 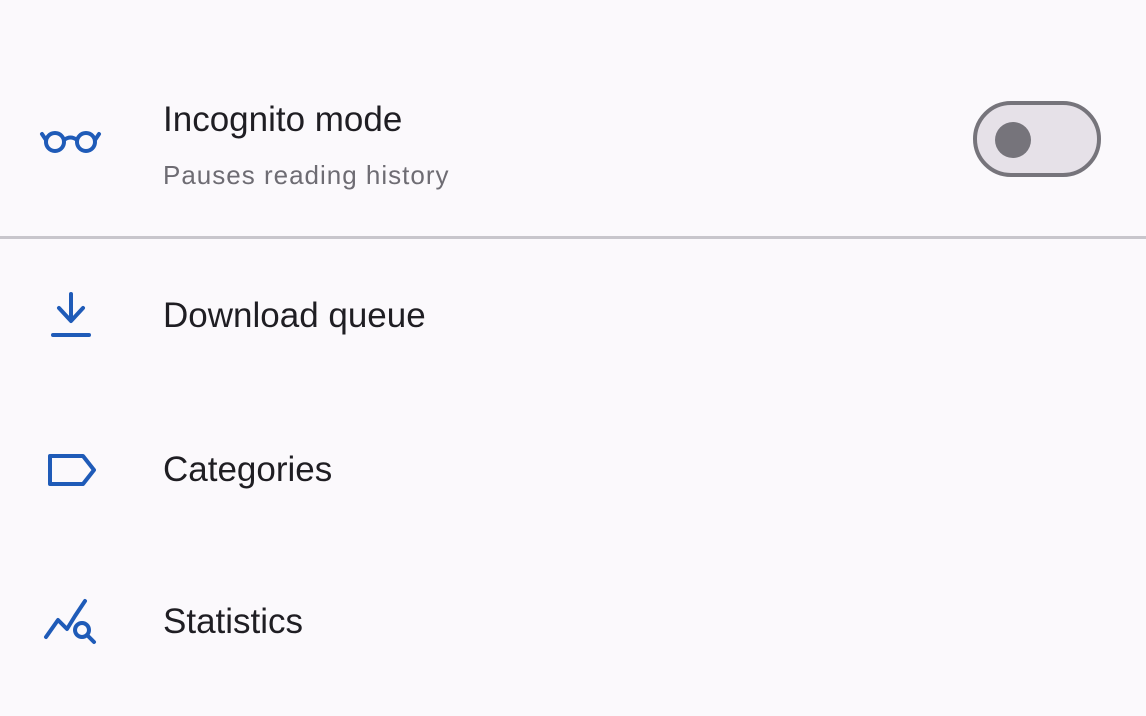 What do you see at coordinates (71, 139) in the screenshot?
I see `glasses-icon` at bounding box center [71, 139].